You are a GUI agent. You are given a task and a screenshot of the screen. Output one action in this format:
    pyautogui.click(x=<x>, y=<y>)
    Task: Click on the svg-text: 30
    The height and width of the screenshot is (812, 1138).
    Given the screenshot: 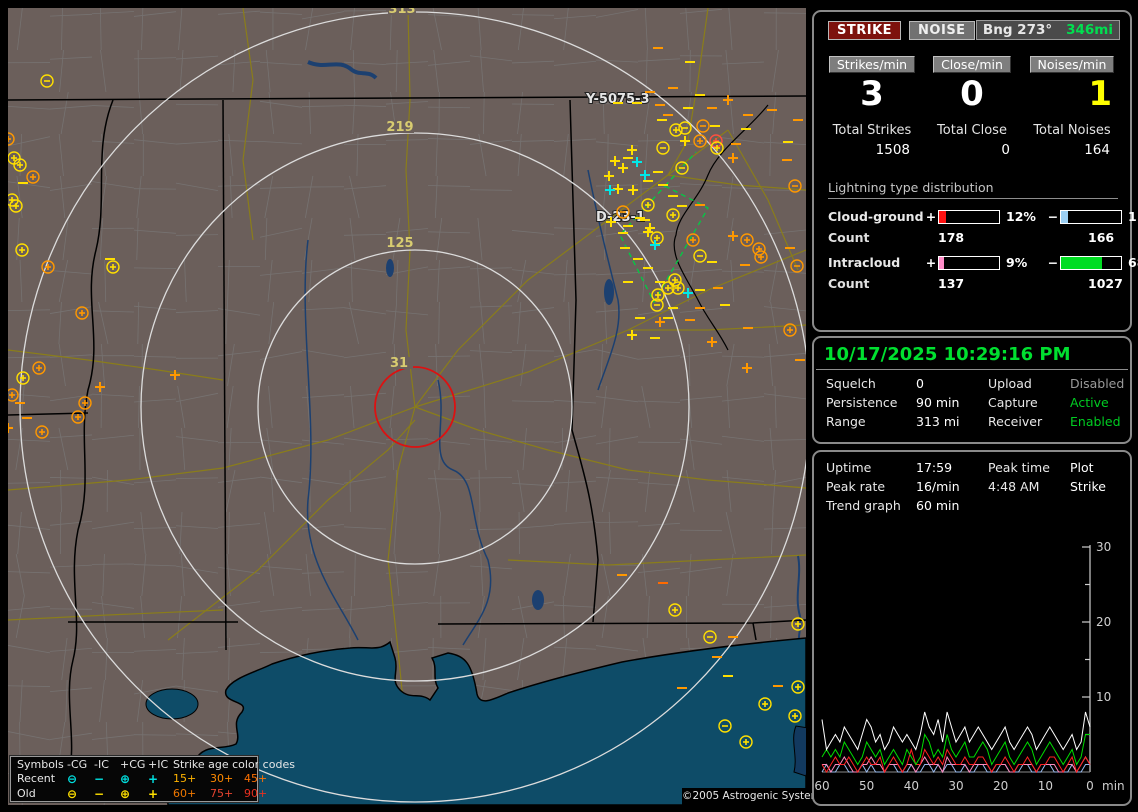 What is the action you would take?
    pyautogui.click(x=1103, y=547)
    